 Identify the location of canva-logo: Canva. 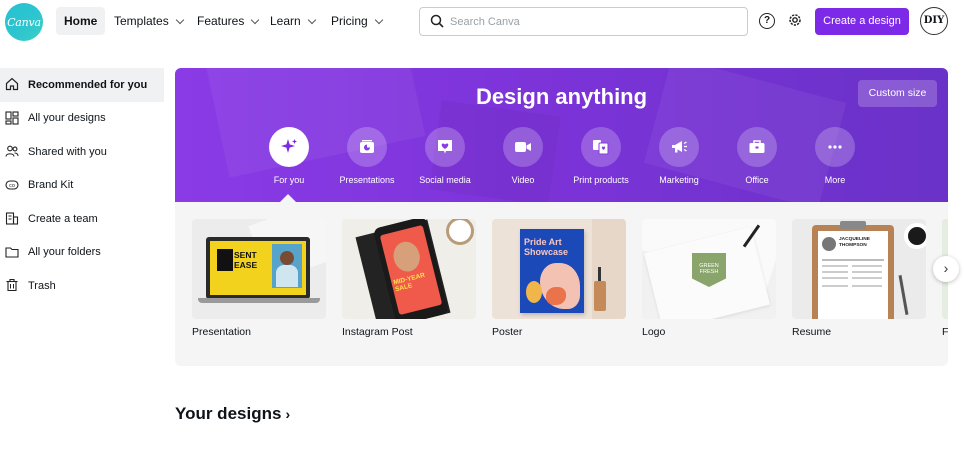
(24, 22).